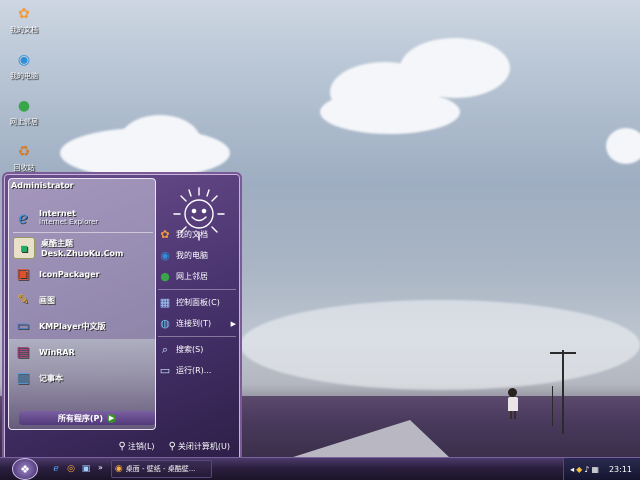 The width and height of the screenshot is (640, 480). I want to click on desktop-icon-my-documents: ✿ 我的文档, so click(24, 19).